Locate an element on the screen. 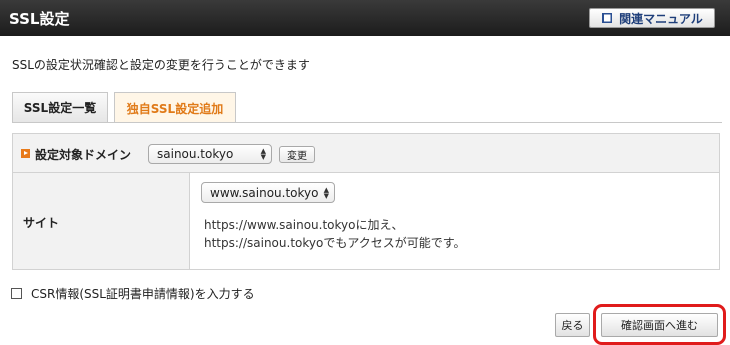 The image size is (730, 345). back-button: 戻る is located at coordinates (572, 325).